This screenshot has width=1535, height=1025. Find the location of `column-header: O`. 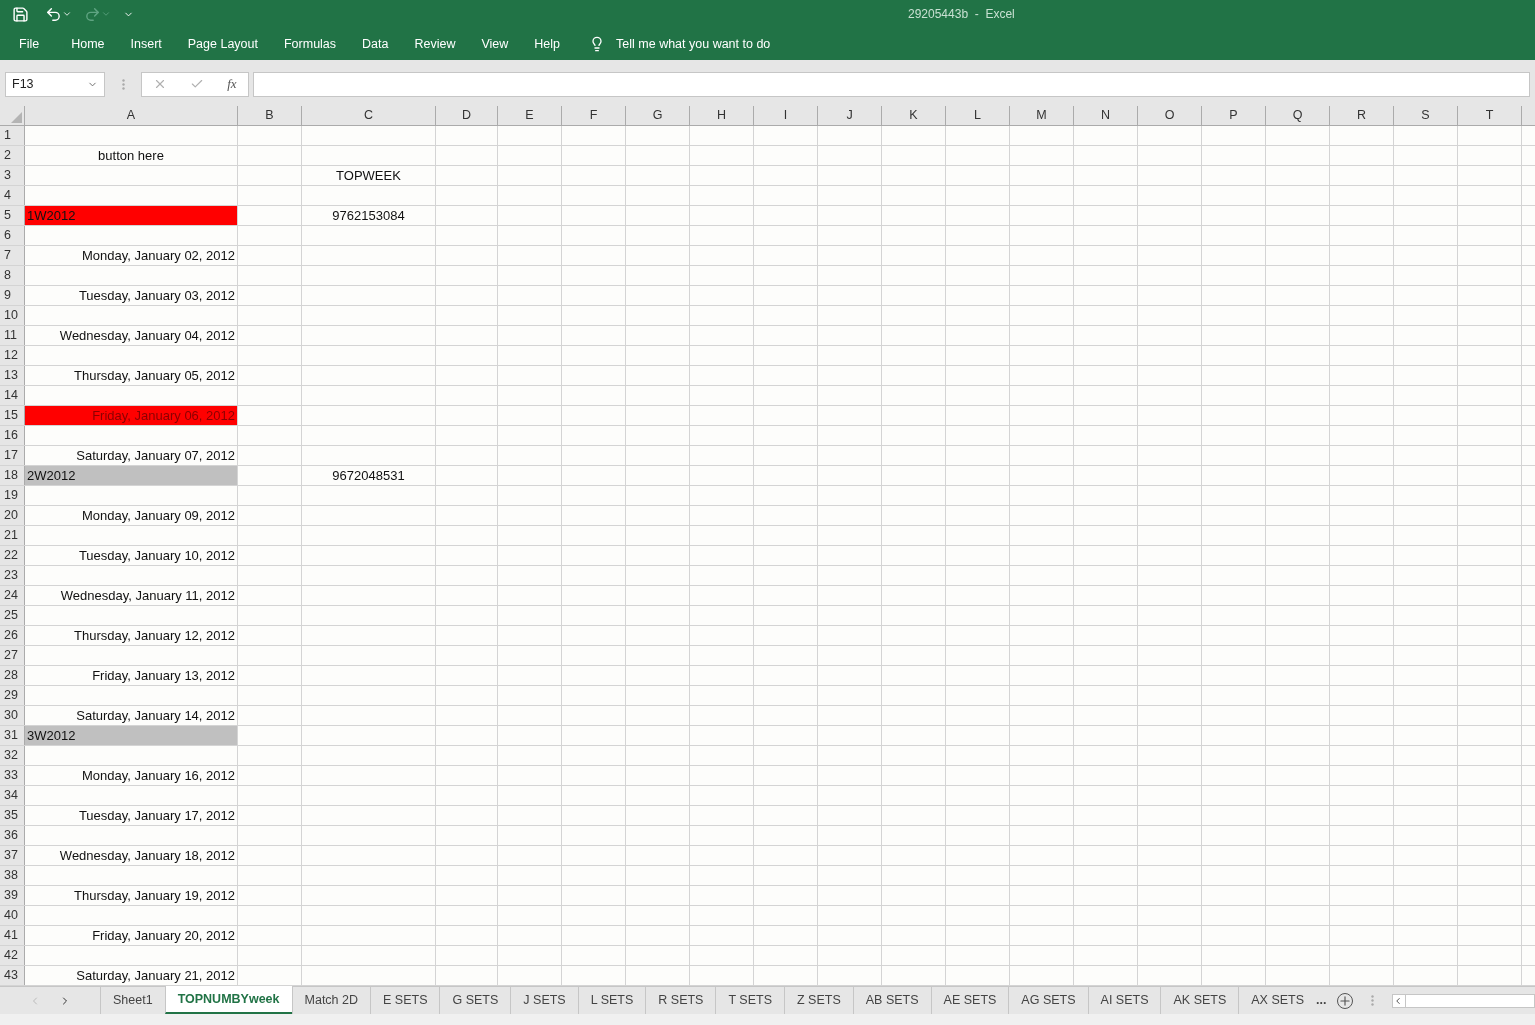

column-header: O is located at coordinates (1170, 115).